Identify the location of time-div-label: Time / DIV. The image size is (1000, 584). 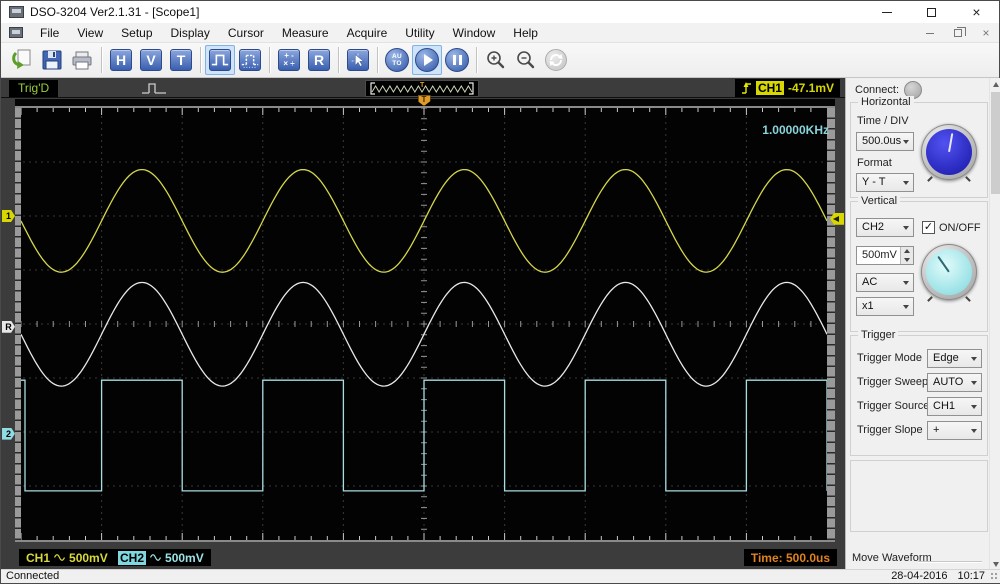
(883, 121).